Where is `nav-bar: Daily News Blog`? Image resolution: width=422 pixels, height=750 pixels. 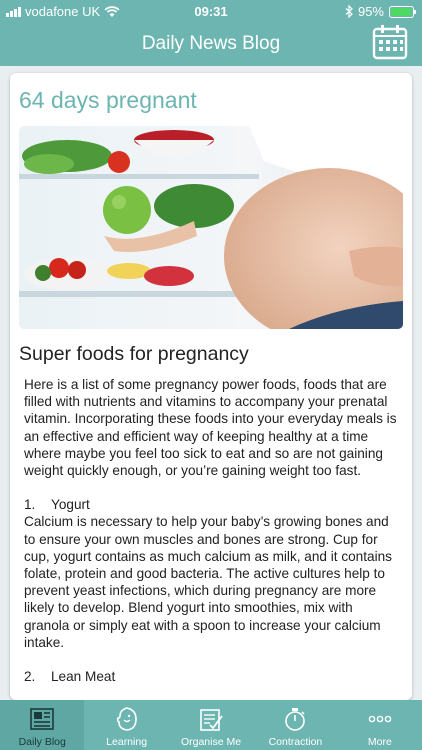 nav-bar: Daily News Blog is located at coordinates (211, 45).